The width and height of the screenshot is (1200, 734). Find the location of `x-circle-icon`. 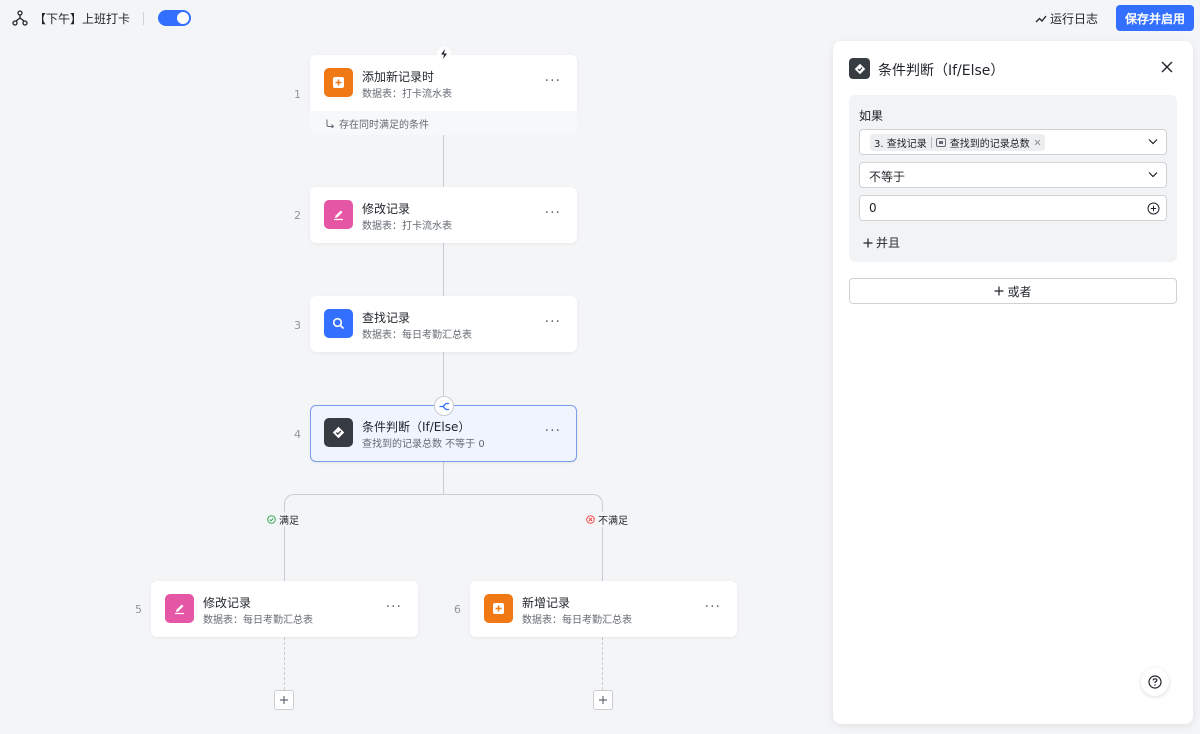

x-circle-icon is located at coordinates (590, 519).